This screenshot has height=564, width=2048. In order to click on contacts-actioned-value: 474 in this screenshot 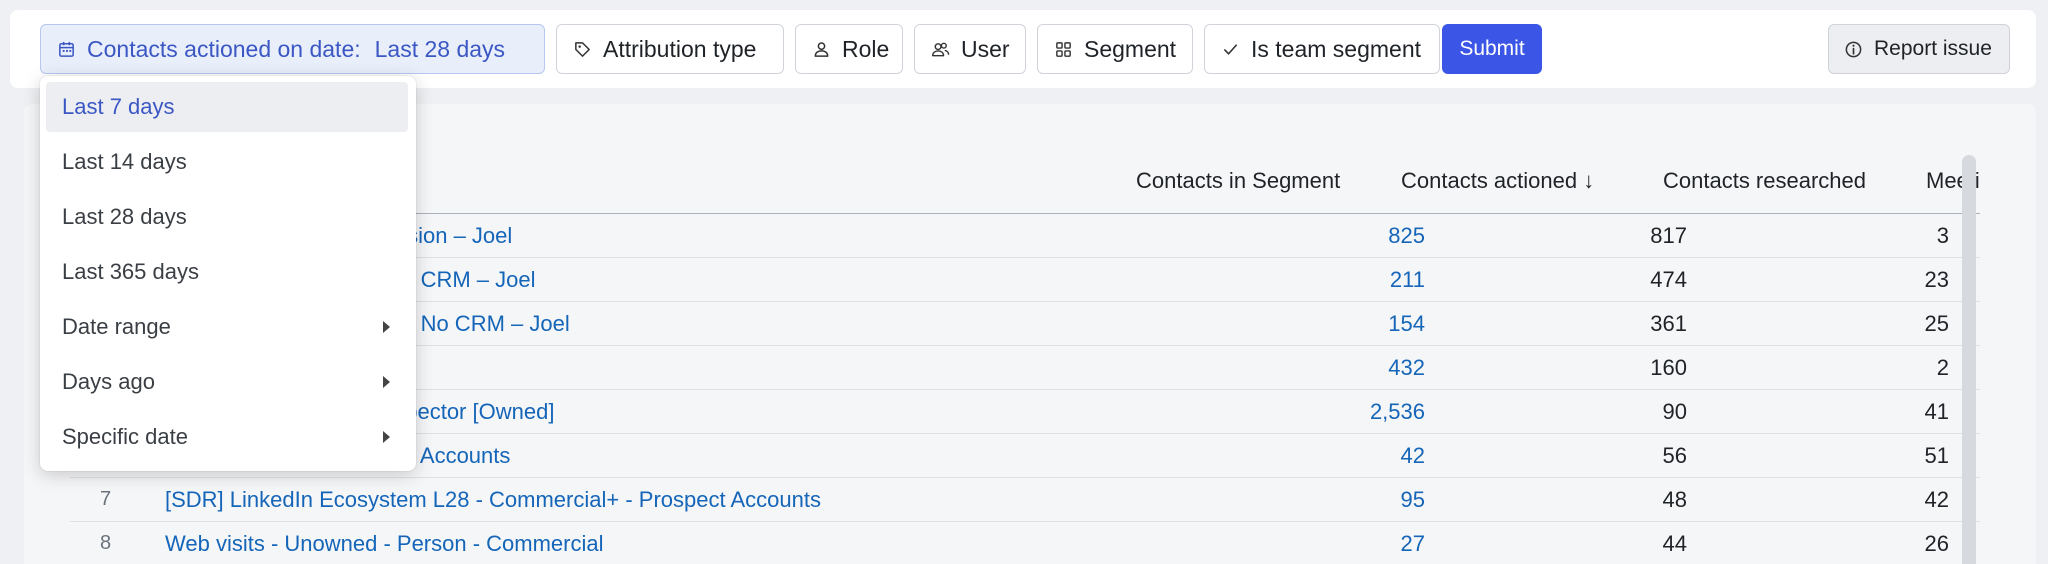, I will do `click(1668, 279)`.